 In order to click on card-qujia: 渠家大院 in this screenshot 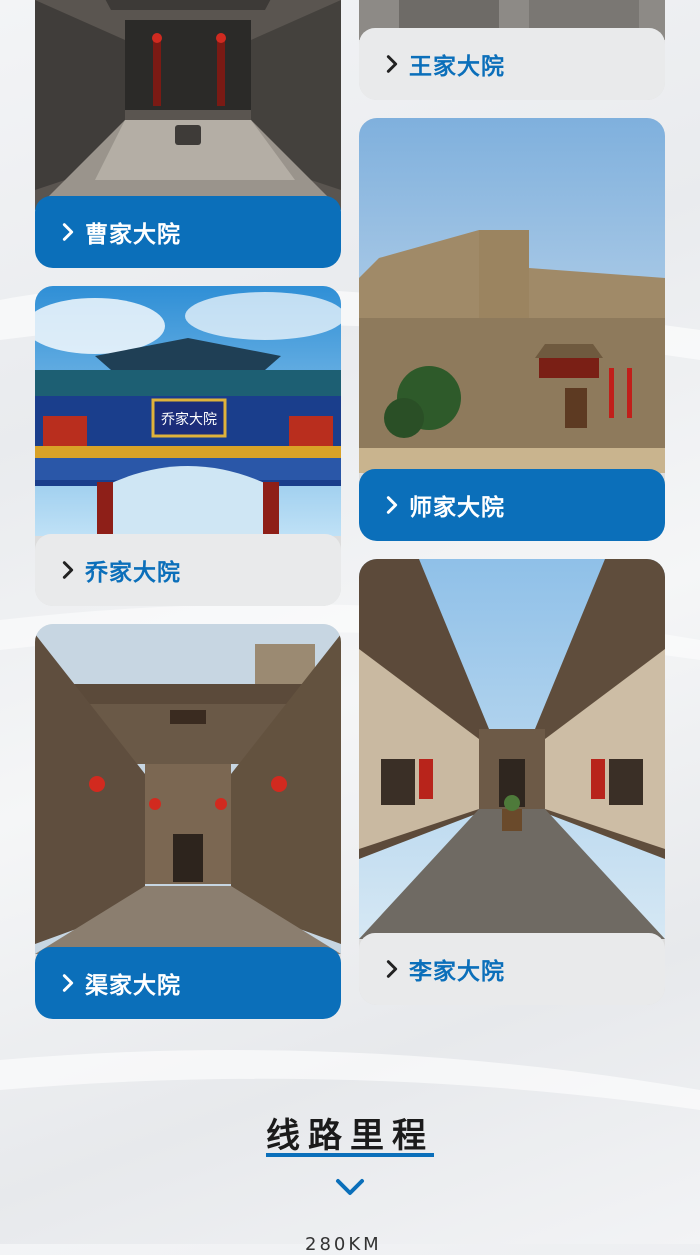, I will do `click(188, 821)`.